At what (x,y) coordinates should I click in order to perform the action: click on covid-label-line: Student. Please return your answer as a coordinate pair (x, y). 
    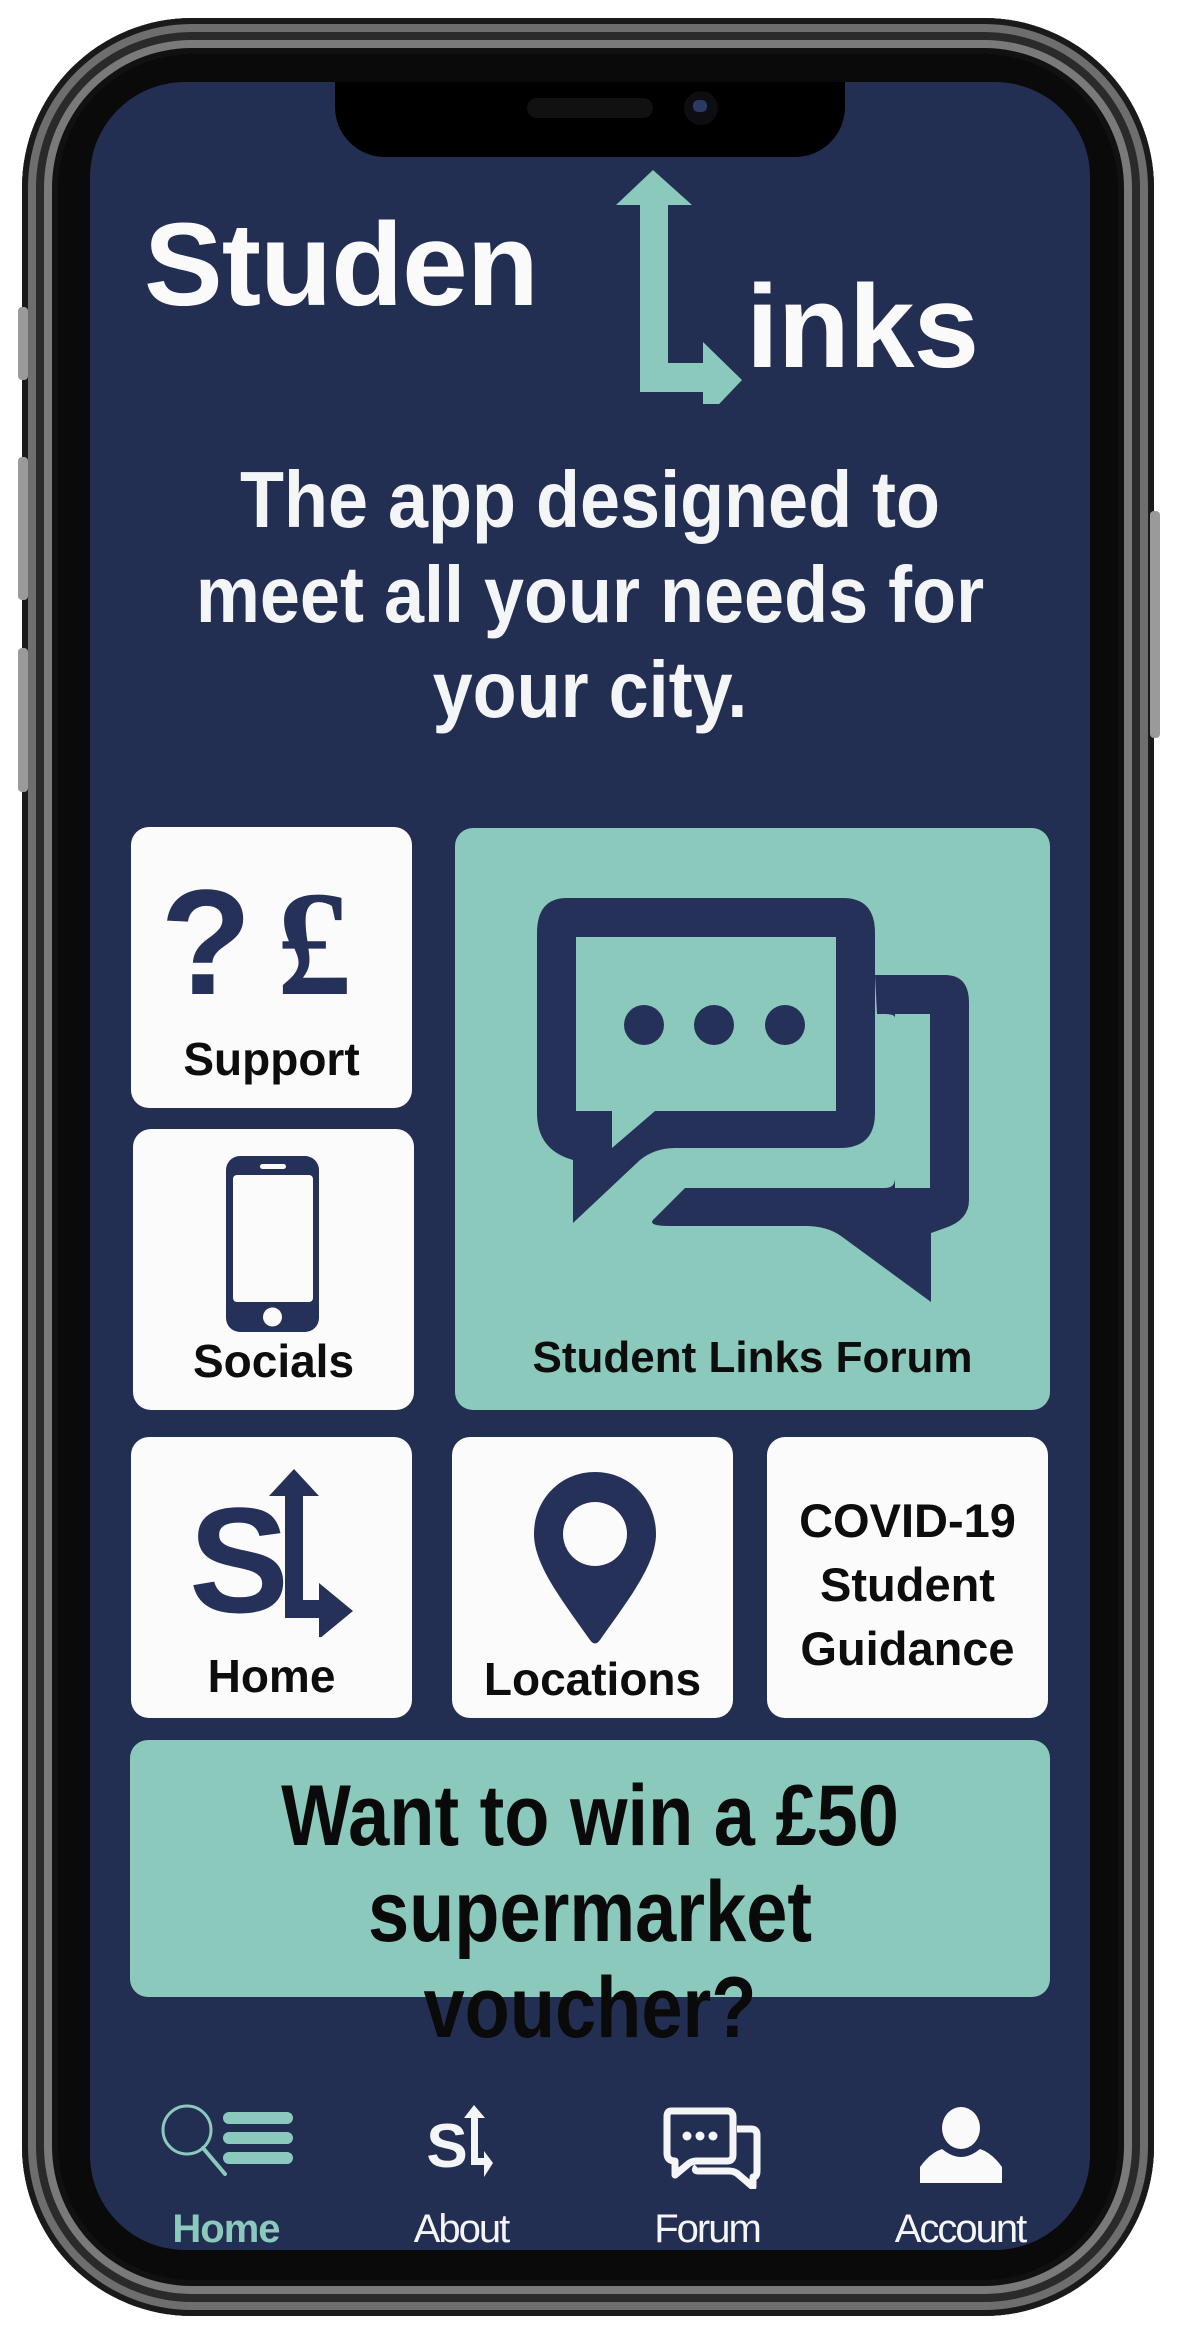
    Looking at the image, I should click on (907, 1584).